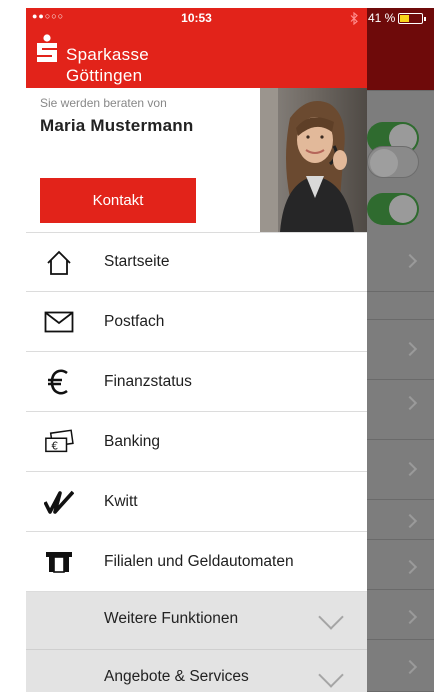 Image resolution: width=440 pixels, height=692 pixels. Describe the element at coordinates (196, 502) in the screenshot. I see `menu-item-kwitt: Kwitt` at that location.